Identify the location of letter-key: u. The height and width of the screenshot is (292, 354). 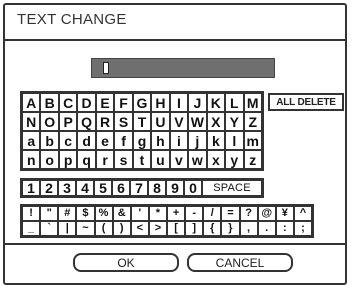
(160, 159).